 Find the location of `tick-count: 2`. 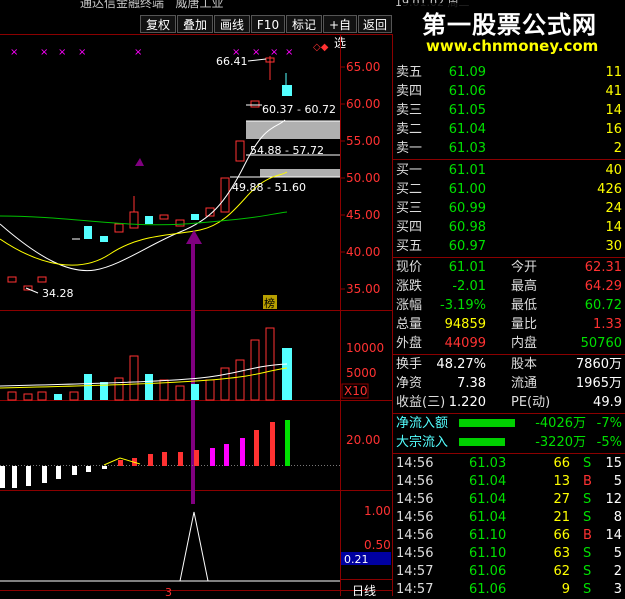

tick-count: 2 is located at coordinates (617, 571).